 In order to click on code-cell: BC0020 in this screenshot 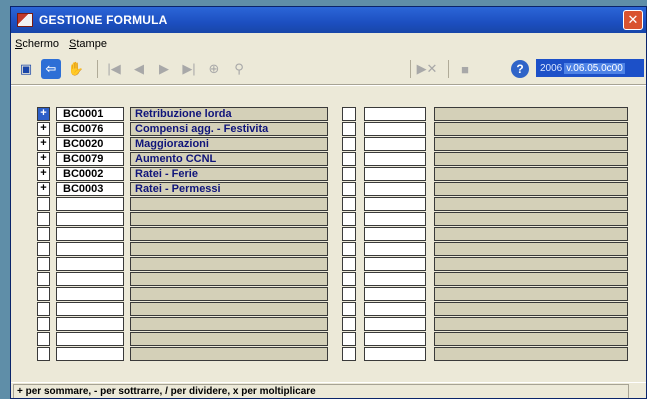, I will do `click(90, 144)`.